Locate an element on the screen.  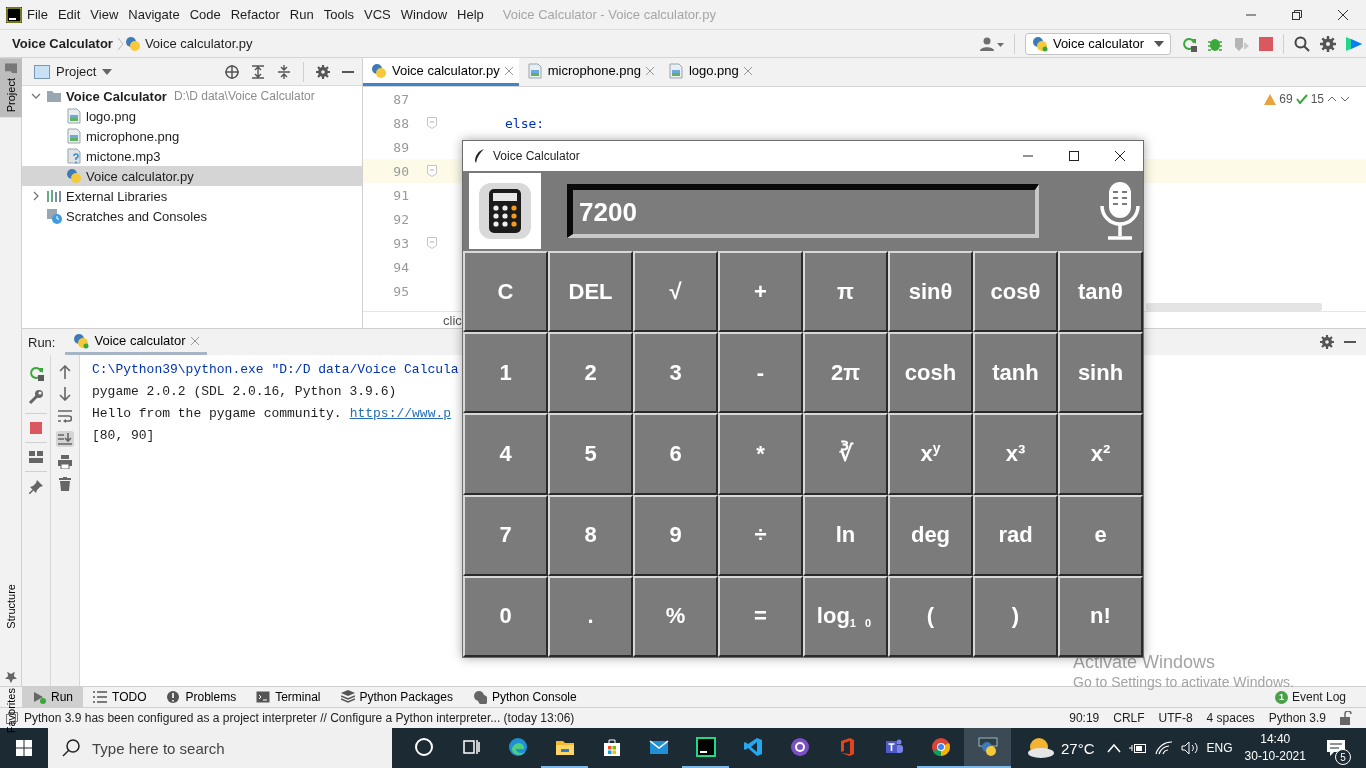
calculator-key: 5 is located at coordinates (590, 454).